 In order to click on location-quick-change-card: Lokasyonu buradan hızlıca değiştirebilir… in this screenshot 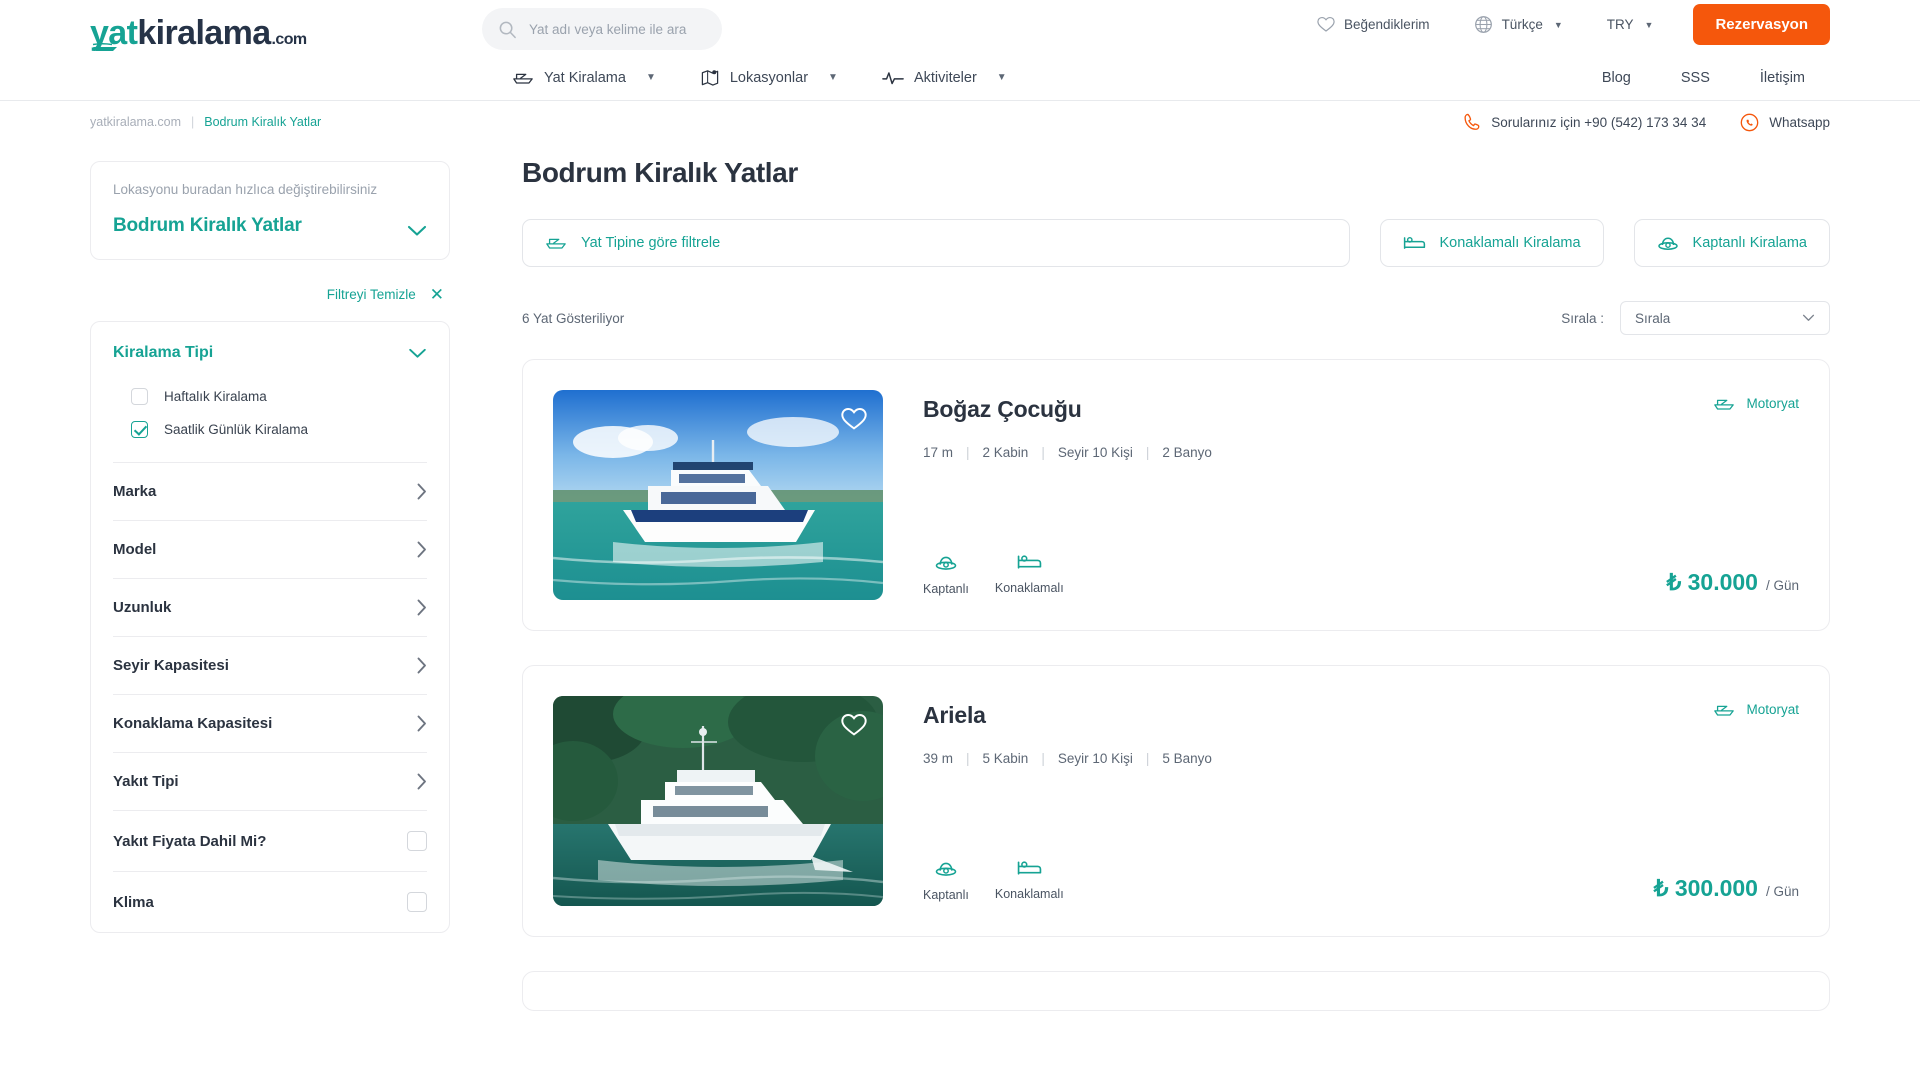, I will do `click(270, 210)`.